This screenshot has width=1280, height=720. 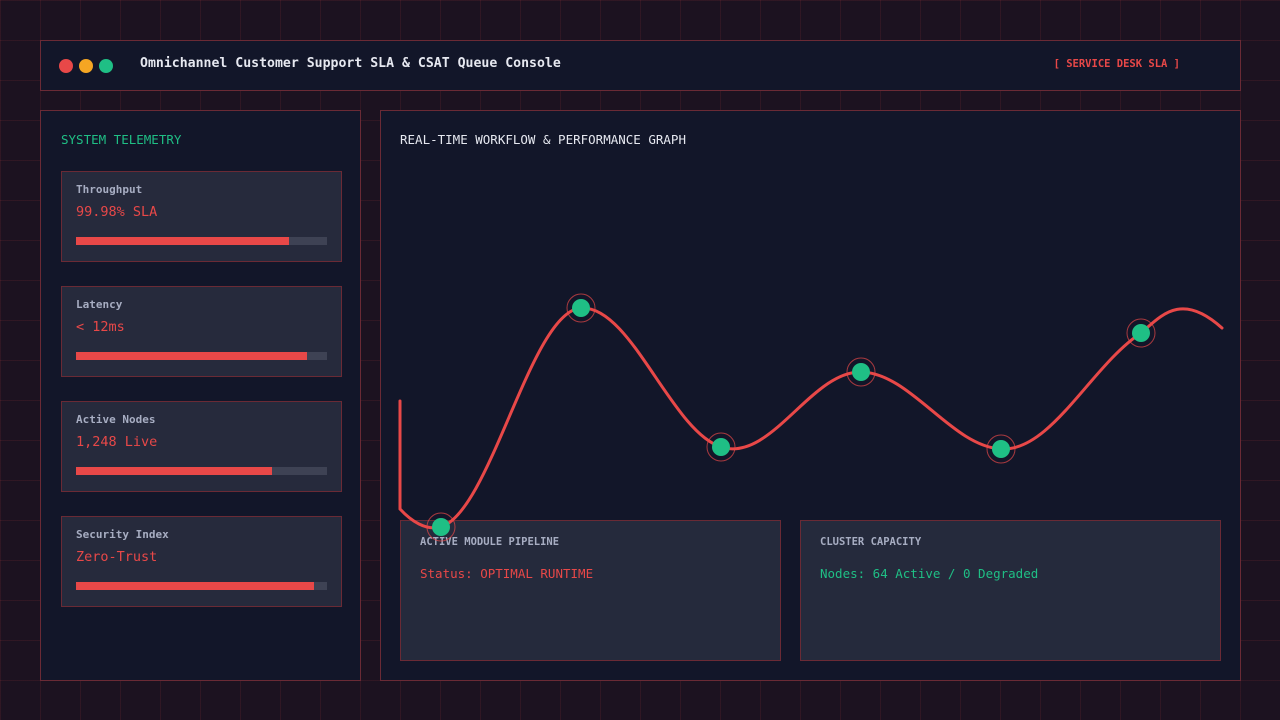 What do you see at coordinates (201, 446) in the screenshot?
I see `metric-card-active-nodes: Active Nodes 1,248 Live` at bounding box center [201, 446].